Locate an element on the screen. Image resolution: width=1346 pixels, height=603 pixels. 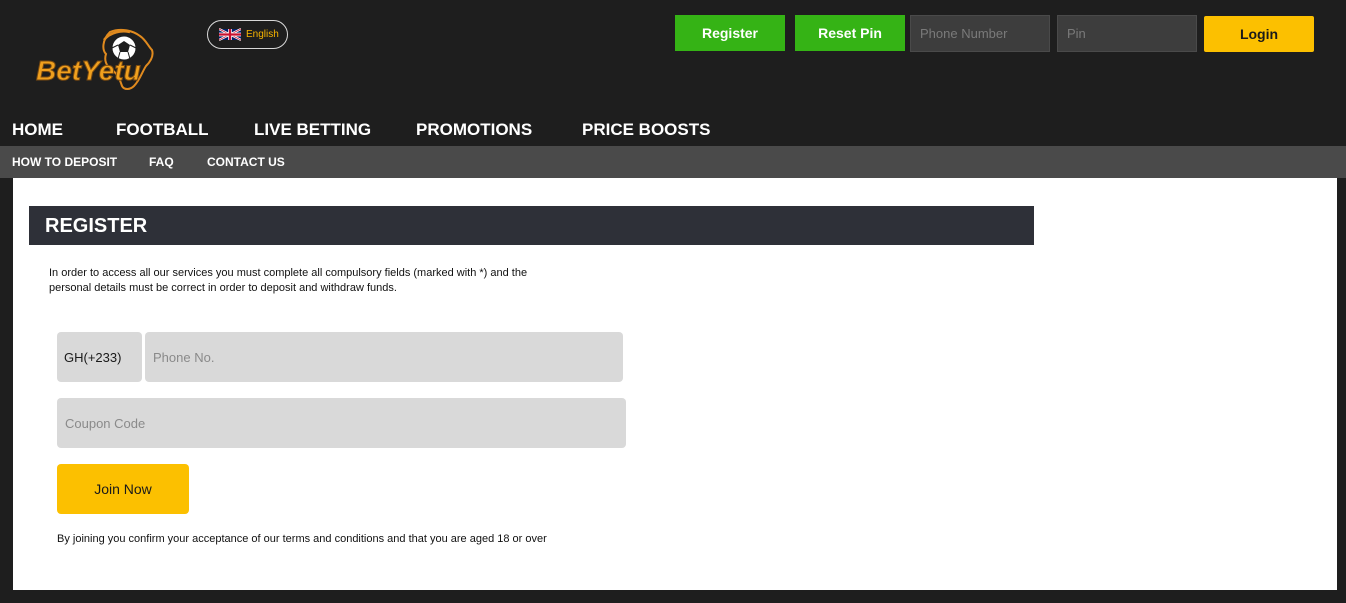
subnav-contact-us: CONTACT US is located at coordinates (246, 162).